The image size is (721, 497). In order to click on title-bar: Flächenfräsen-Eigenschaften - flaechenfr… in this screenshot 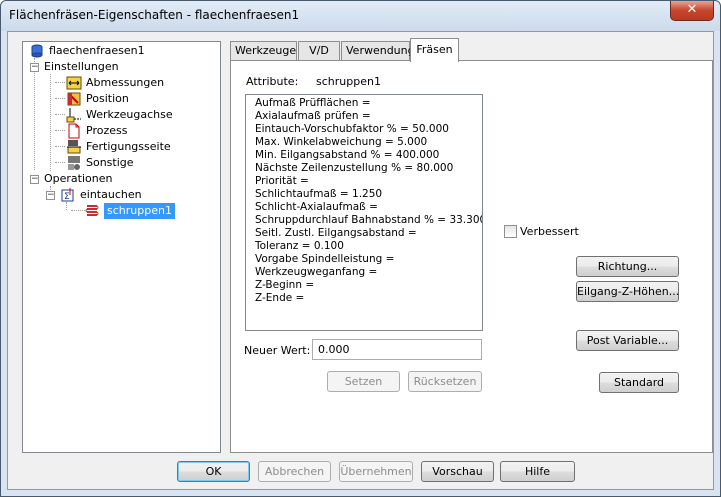, I will do `click(360, 16)`.